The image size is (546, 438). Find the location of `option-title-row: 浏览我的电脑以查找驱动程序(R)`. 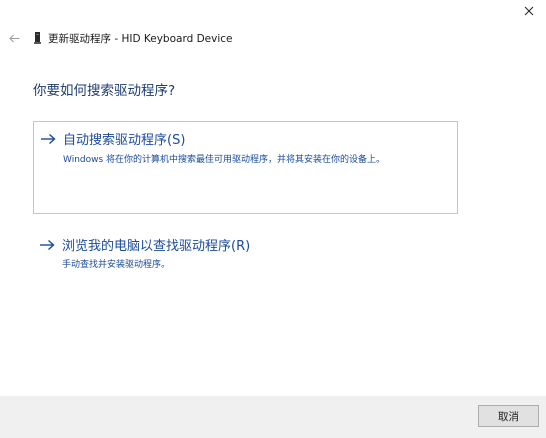

option-title-row: 浏览我的电脑以查找驱动程序(R) is located at coordinates (144, 244).